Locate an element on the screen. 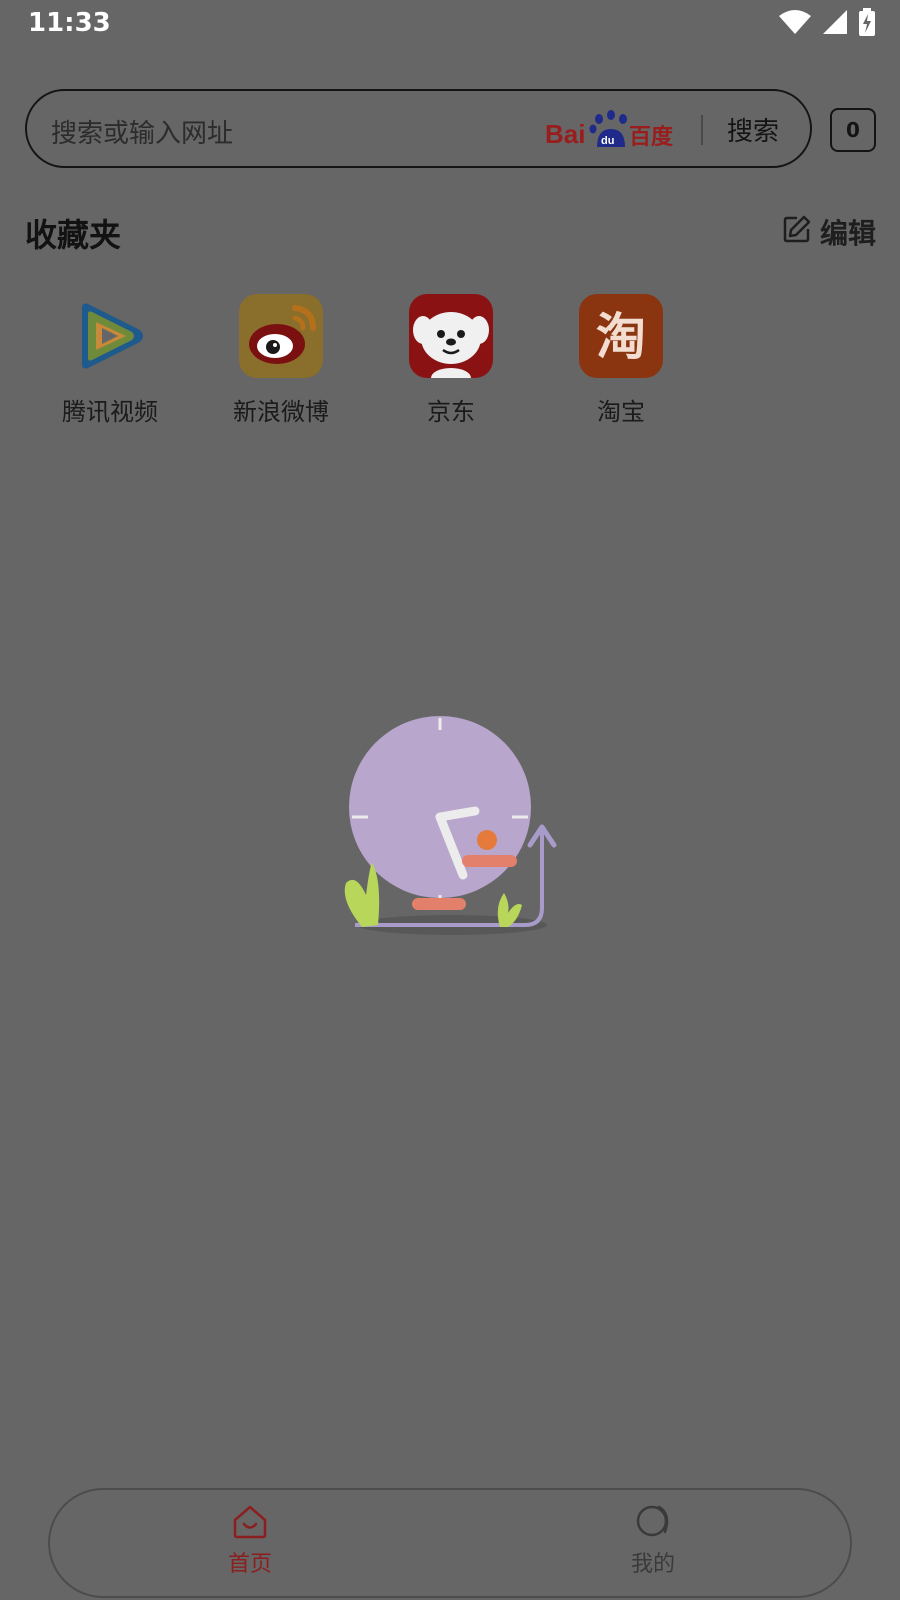 This screenshot has width=900, height=1600. favorite-label: 京东 is located at coordinates (451, 412).